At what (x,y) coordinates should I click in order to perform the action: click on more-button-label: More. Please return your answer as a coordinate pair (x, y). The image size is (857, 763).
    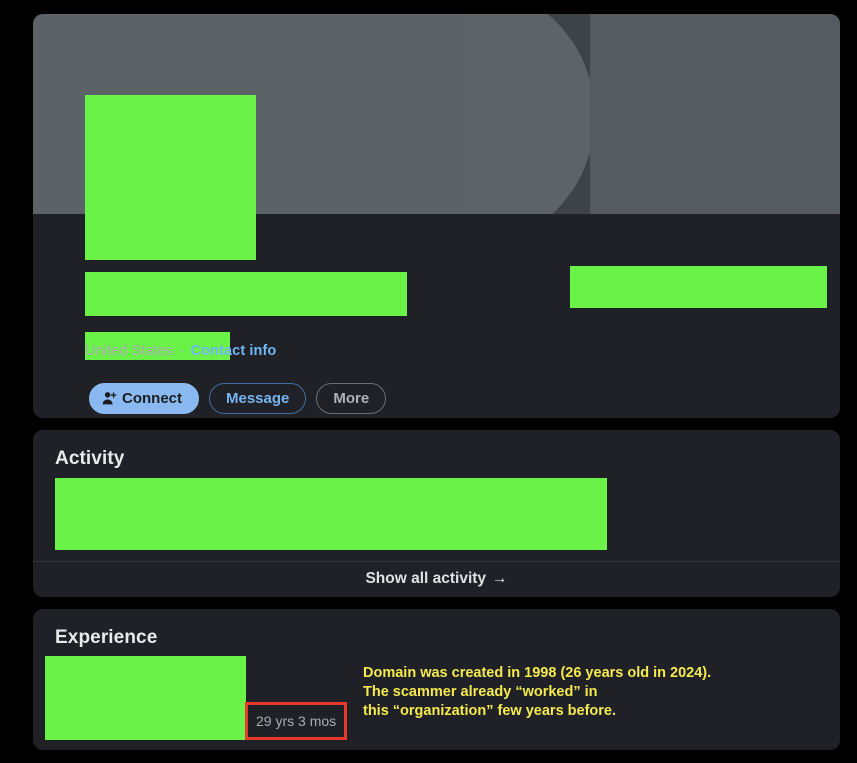
    Looking at the image, I should click on (351, 398).